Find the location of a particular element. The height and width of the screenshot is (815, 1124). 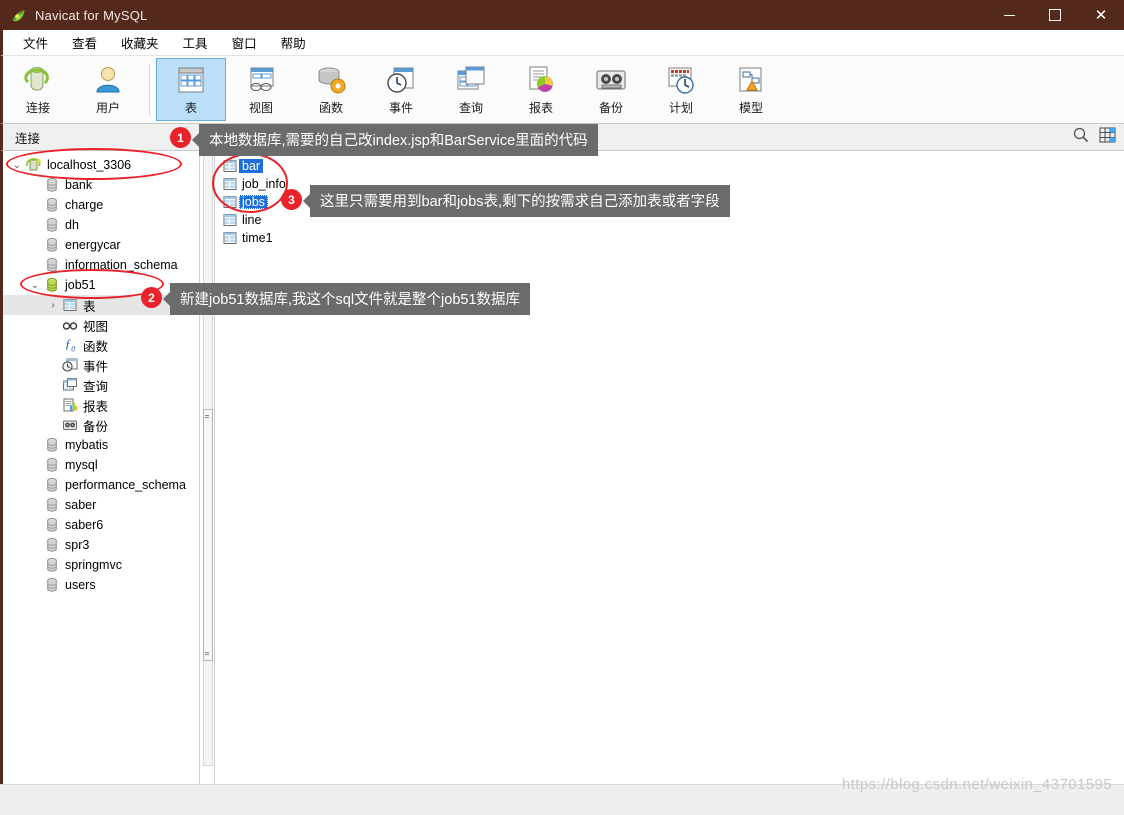

tree-item-label: job51 is located at coordinates (80, 285).